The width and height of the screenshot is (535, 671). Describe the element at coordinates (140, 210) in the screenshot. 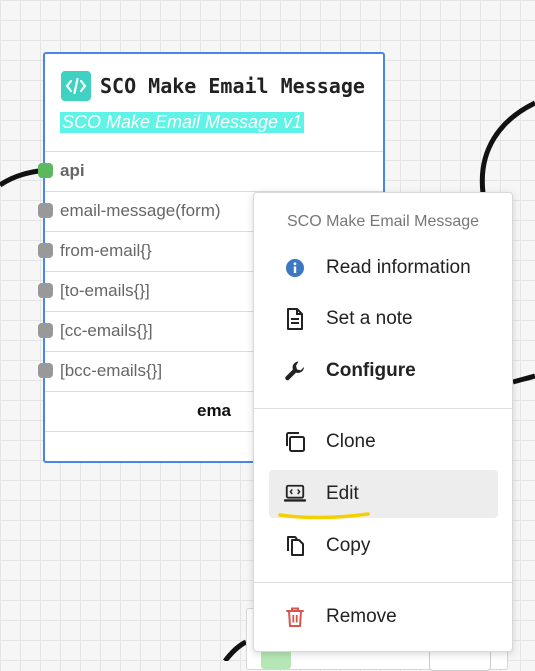

I see `port-label: email-message(form)` at that location.